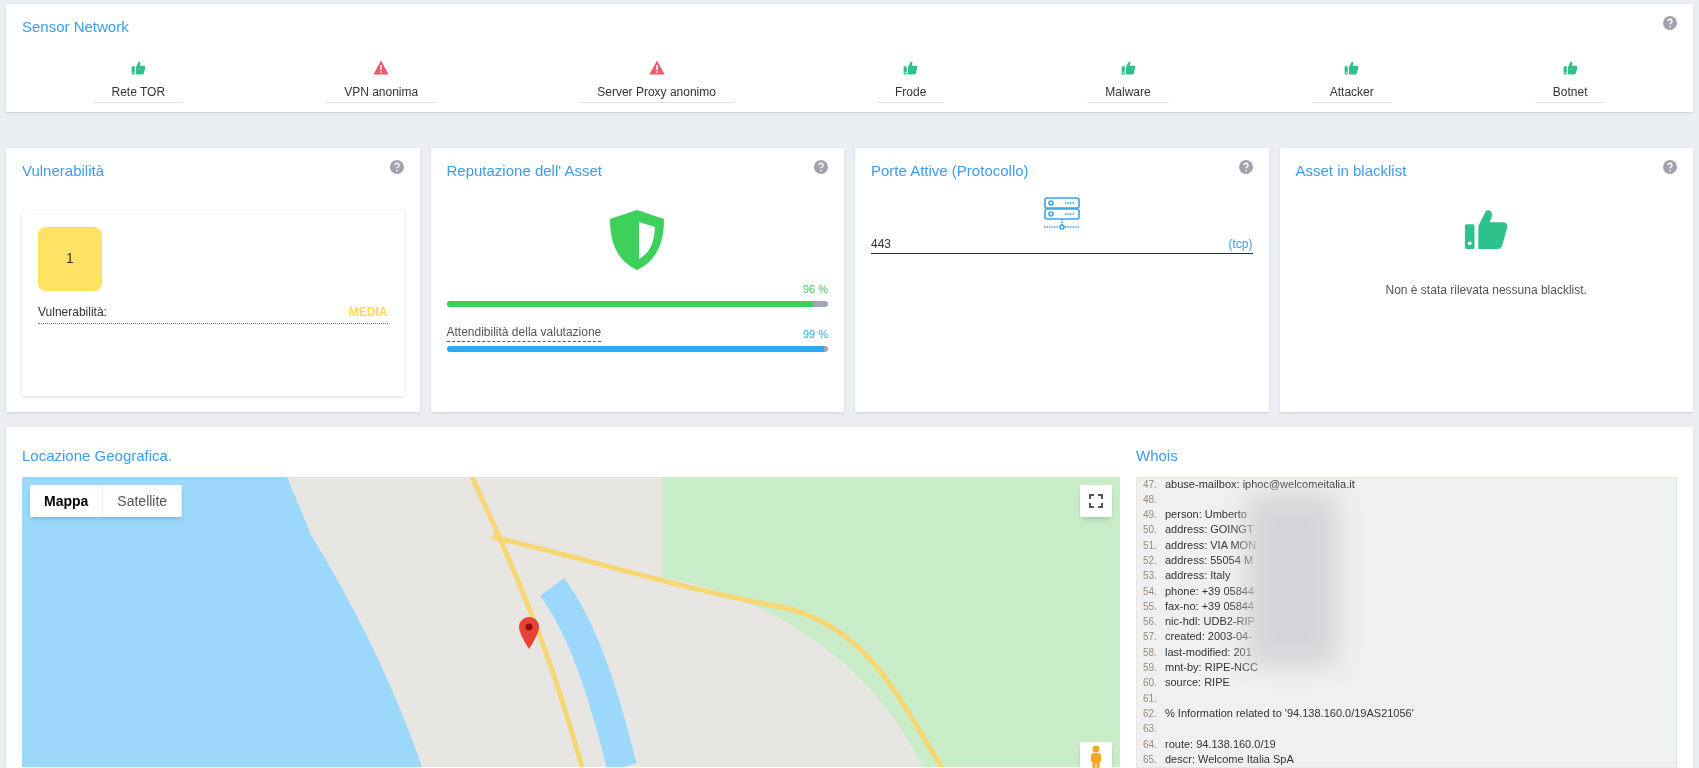 Image resolution: width=1699 pixels, height=768 pixels. What do you see at coordinates (1211, 668) in the screenshot?
I see `whois-line: mnt-by: RIPE-NCC` at bounding box center [1211, 668].